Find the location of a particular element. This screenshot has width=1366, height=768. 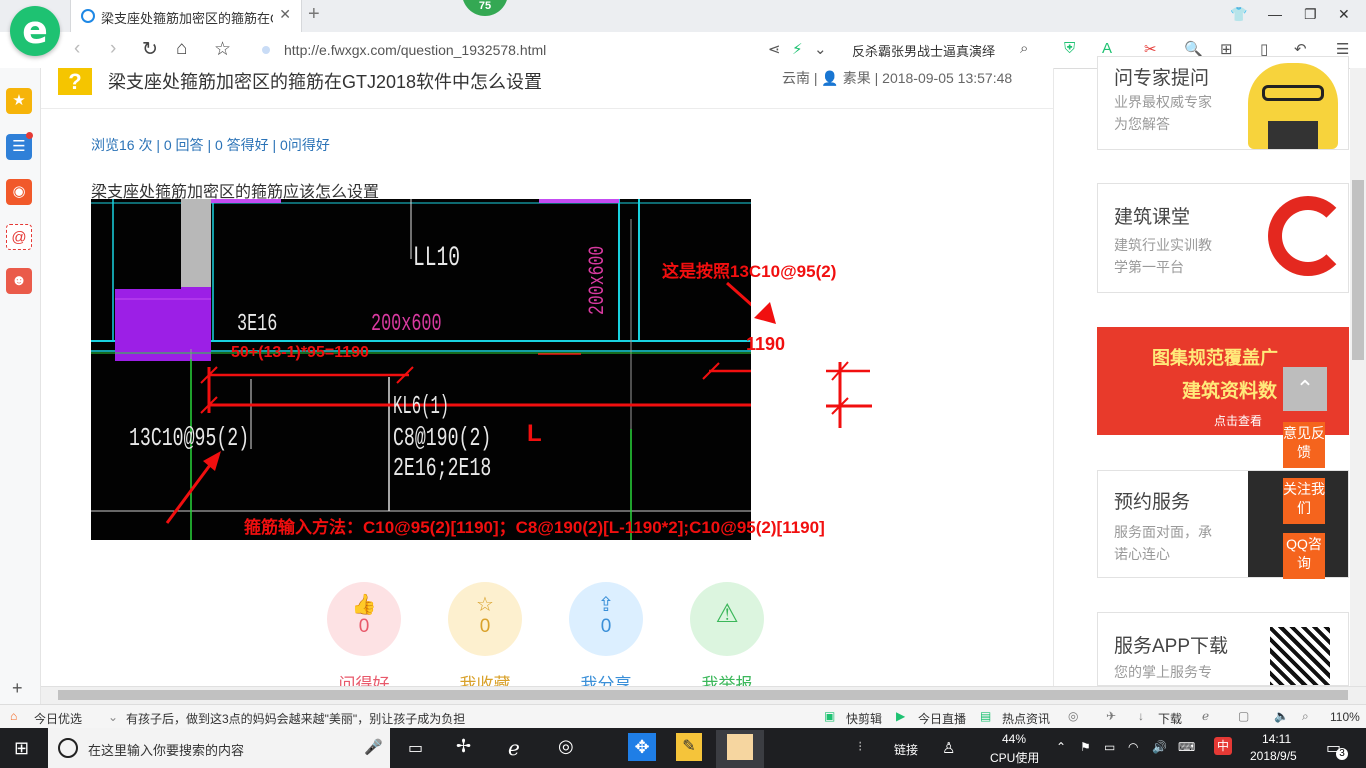

pin-icon: ✈ is located at coordinates (1111, 716).